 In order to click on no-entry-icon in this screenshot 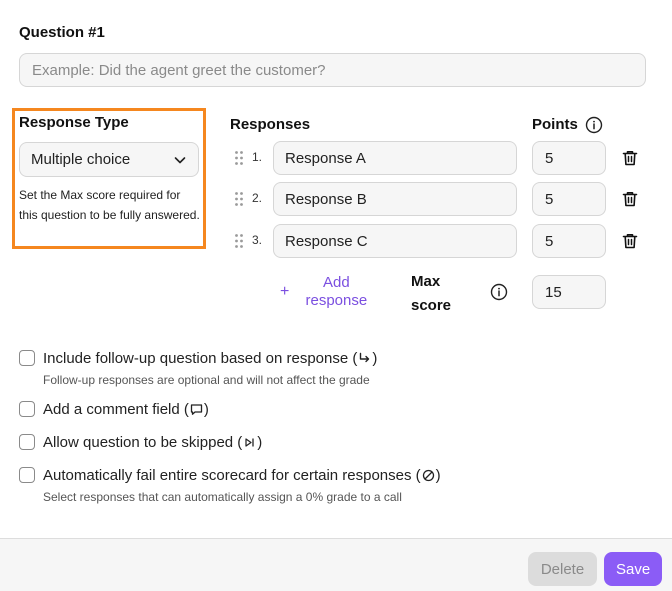, I will do `click(428, 475)`.